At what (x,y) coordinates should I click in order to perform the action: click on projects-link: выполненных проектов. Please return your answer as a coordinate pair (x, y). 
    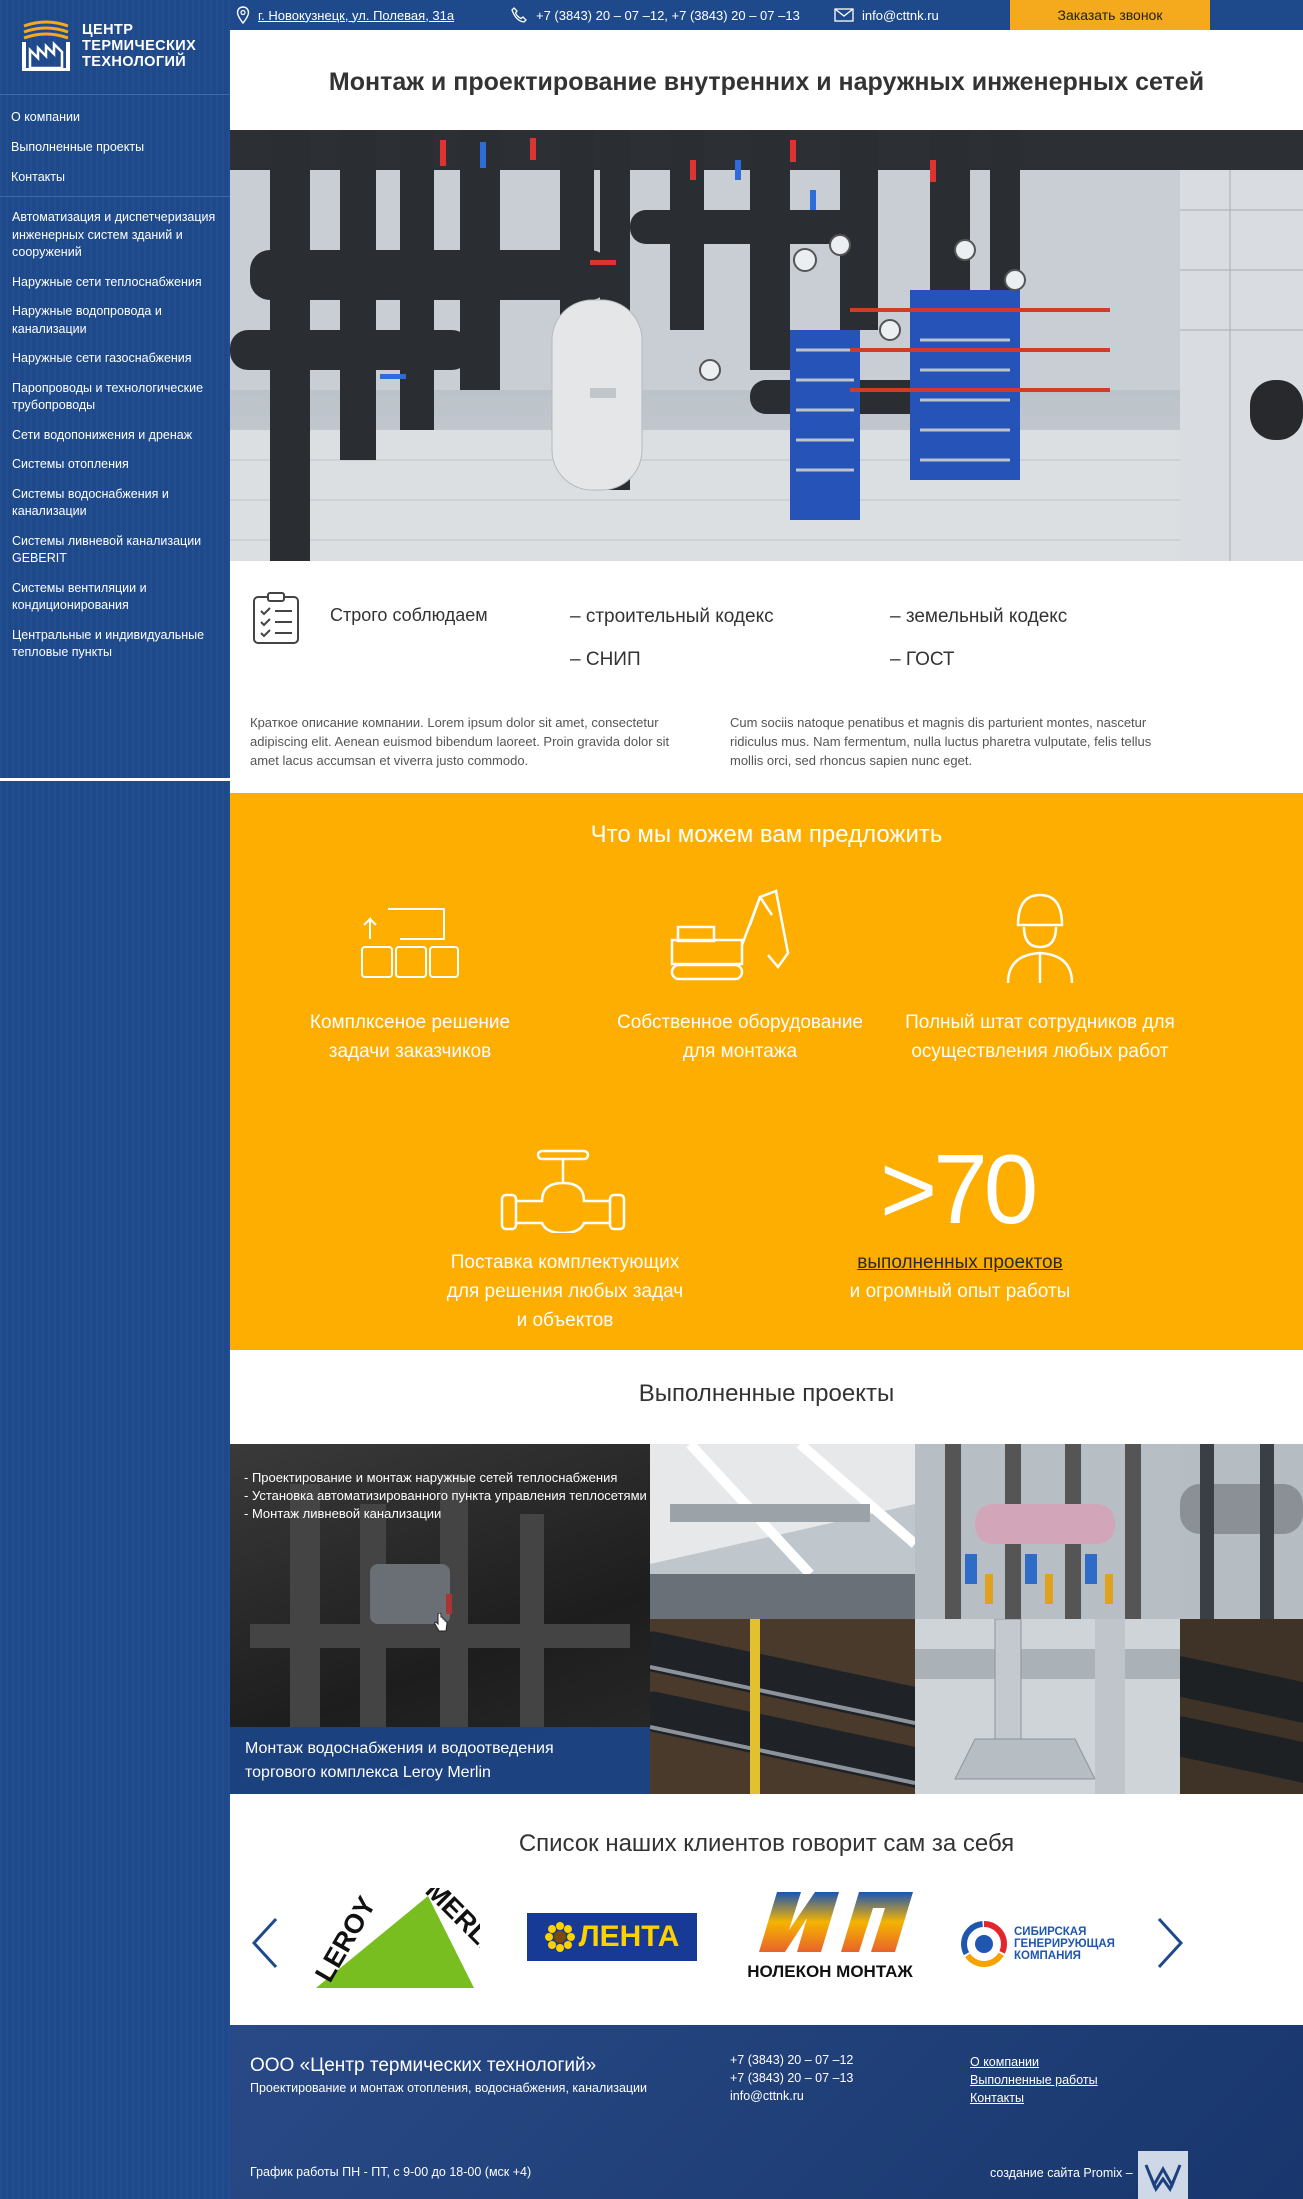
    Looking at the image, I should click on (959, 1262).